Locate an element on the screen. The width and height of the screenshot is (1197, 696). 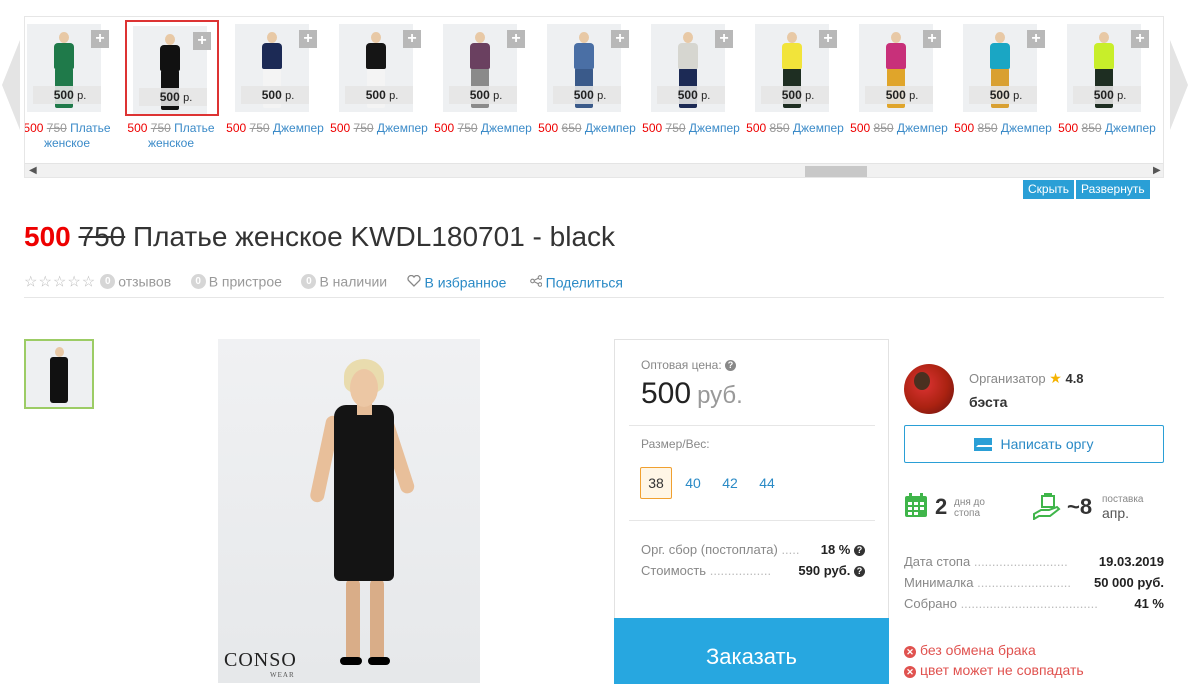
organizer-name: бэста is located at coordinates (988, 402).